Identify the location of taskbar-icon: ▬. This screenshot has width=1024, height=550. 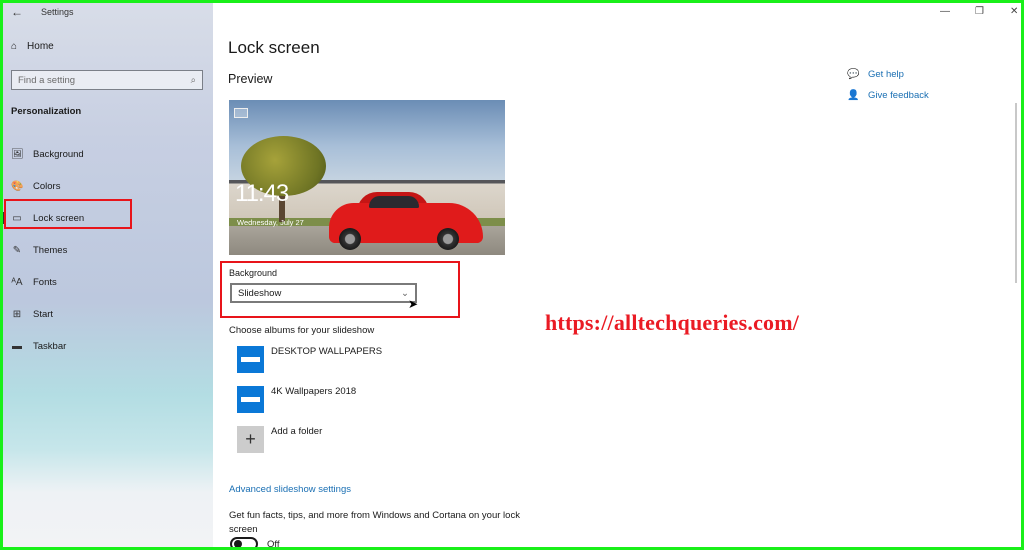
(17, 346).